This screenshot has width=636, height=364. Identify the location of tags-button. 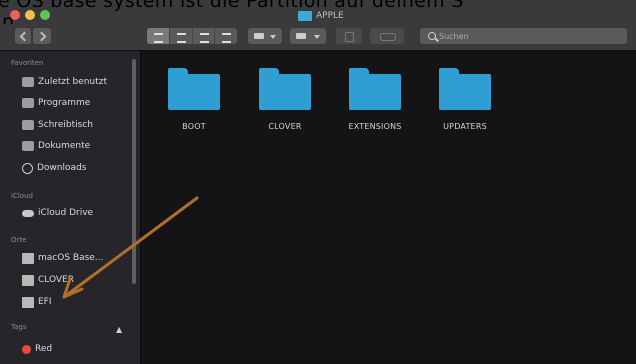
(387, 36).